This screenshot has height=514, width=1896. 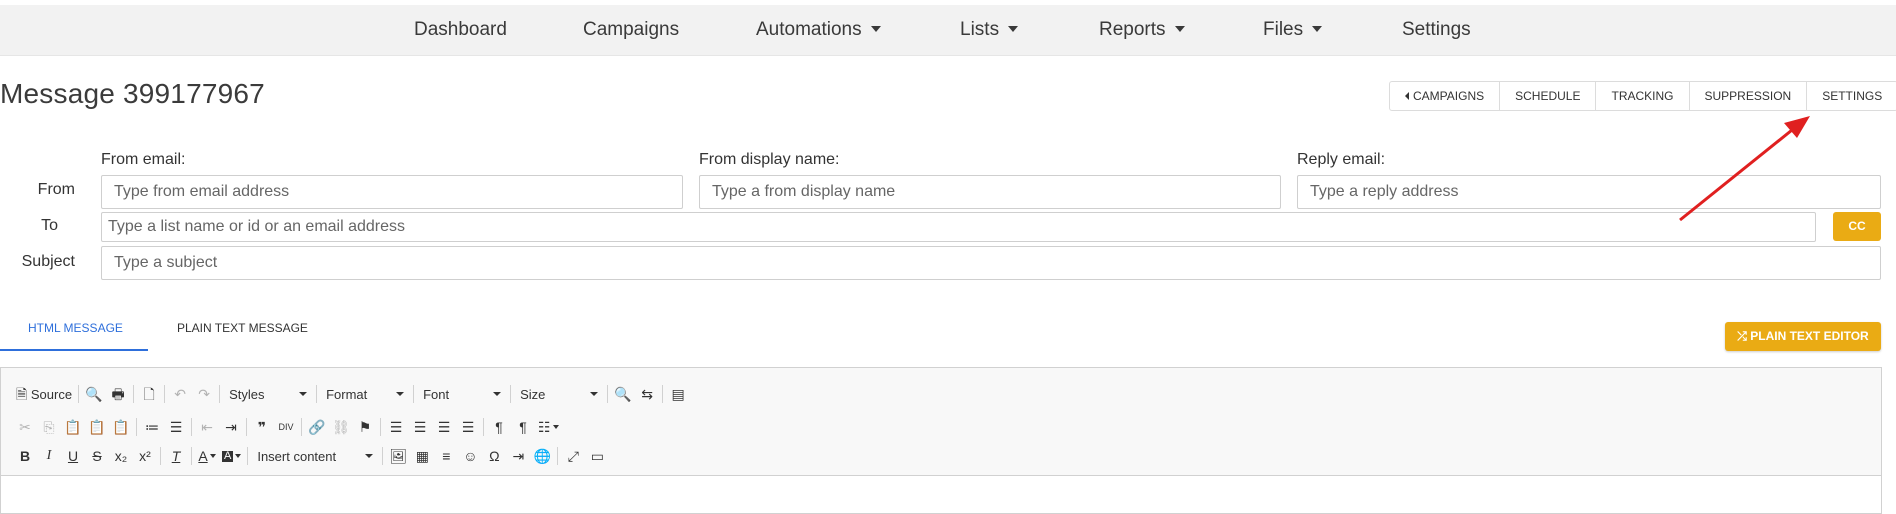 I want to click on show-blocks-button: ▭, so click(x=597, y=456).